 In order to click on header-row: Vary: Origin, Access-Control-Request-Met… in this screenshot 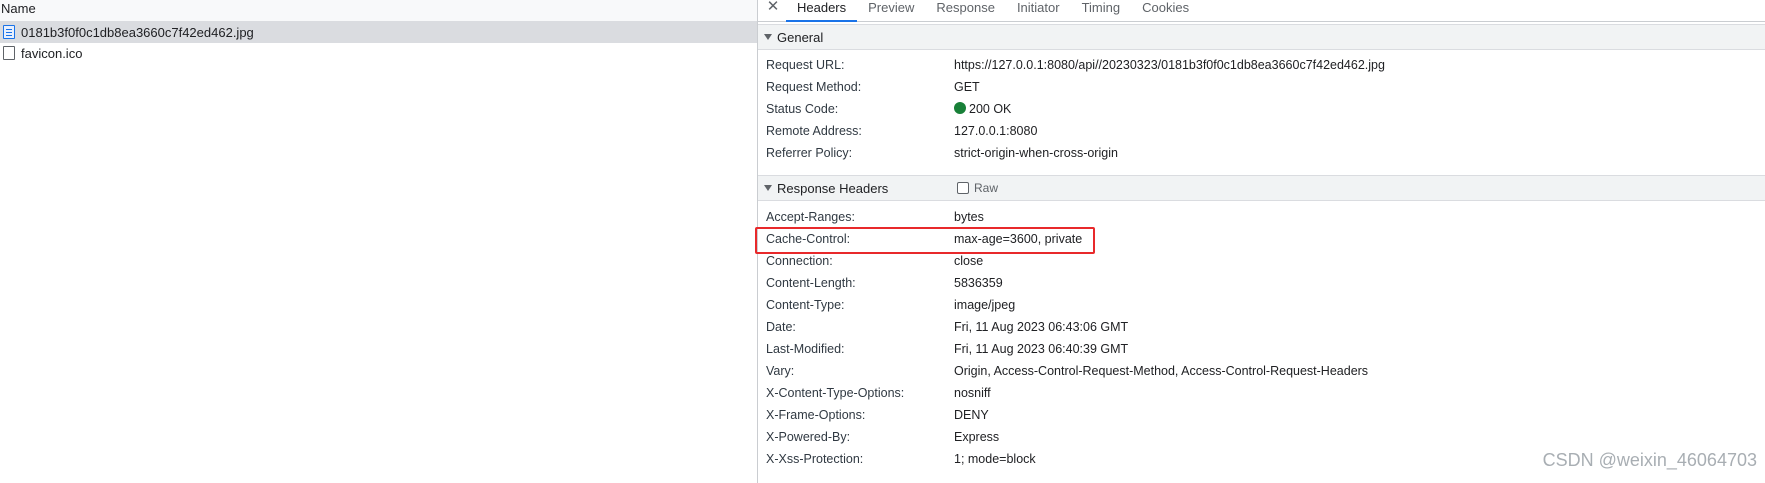, I will do `click(1261, 371)`.